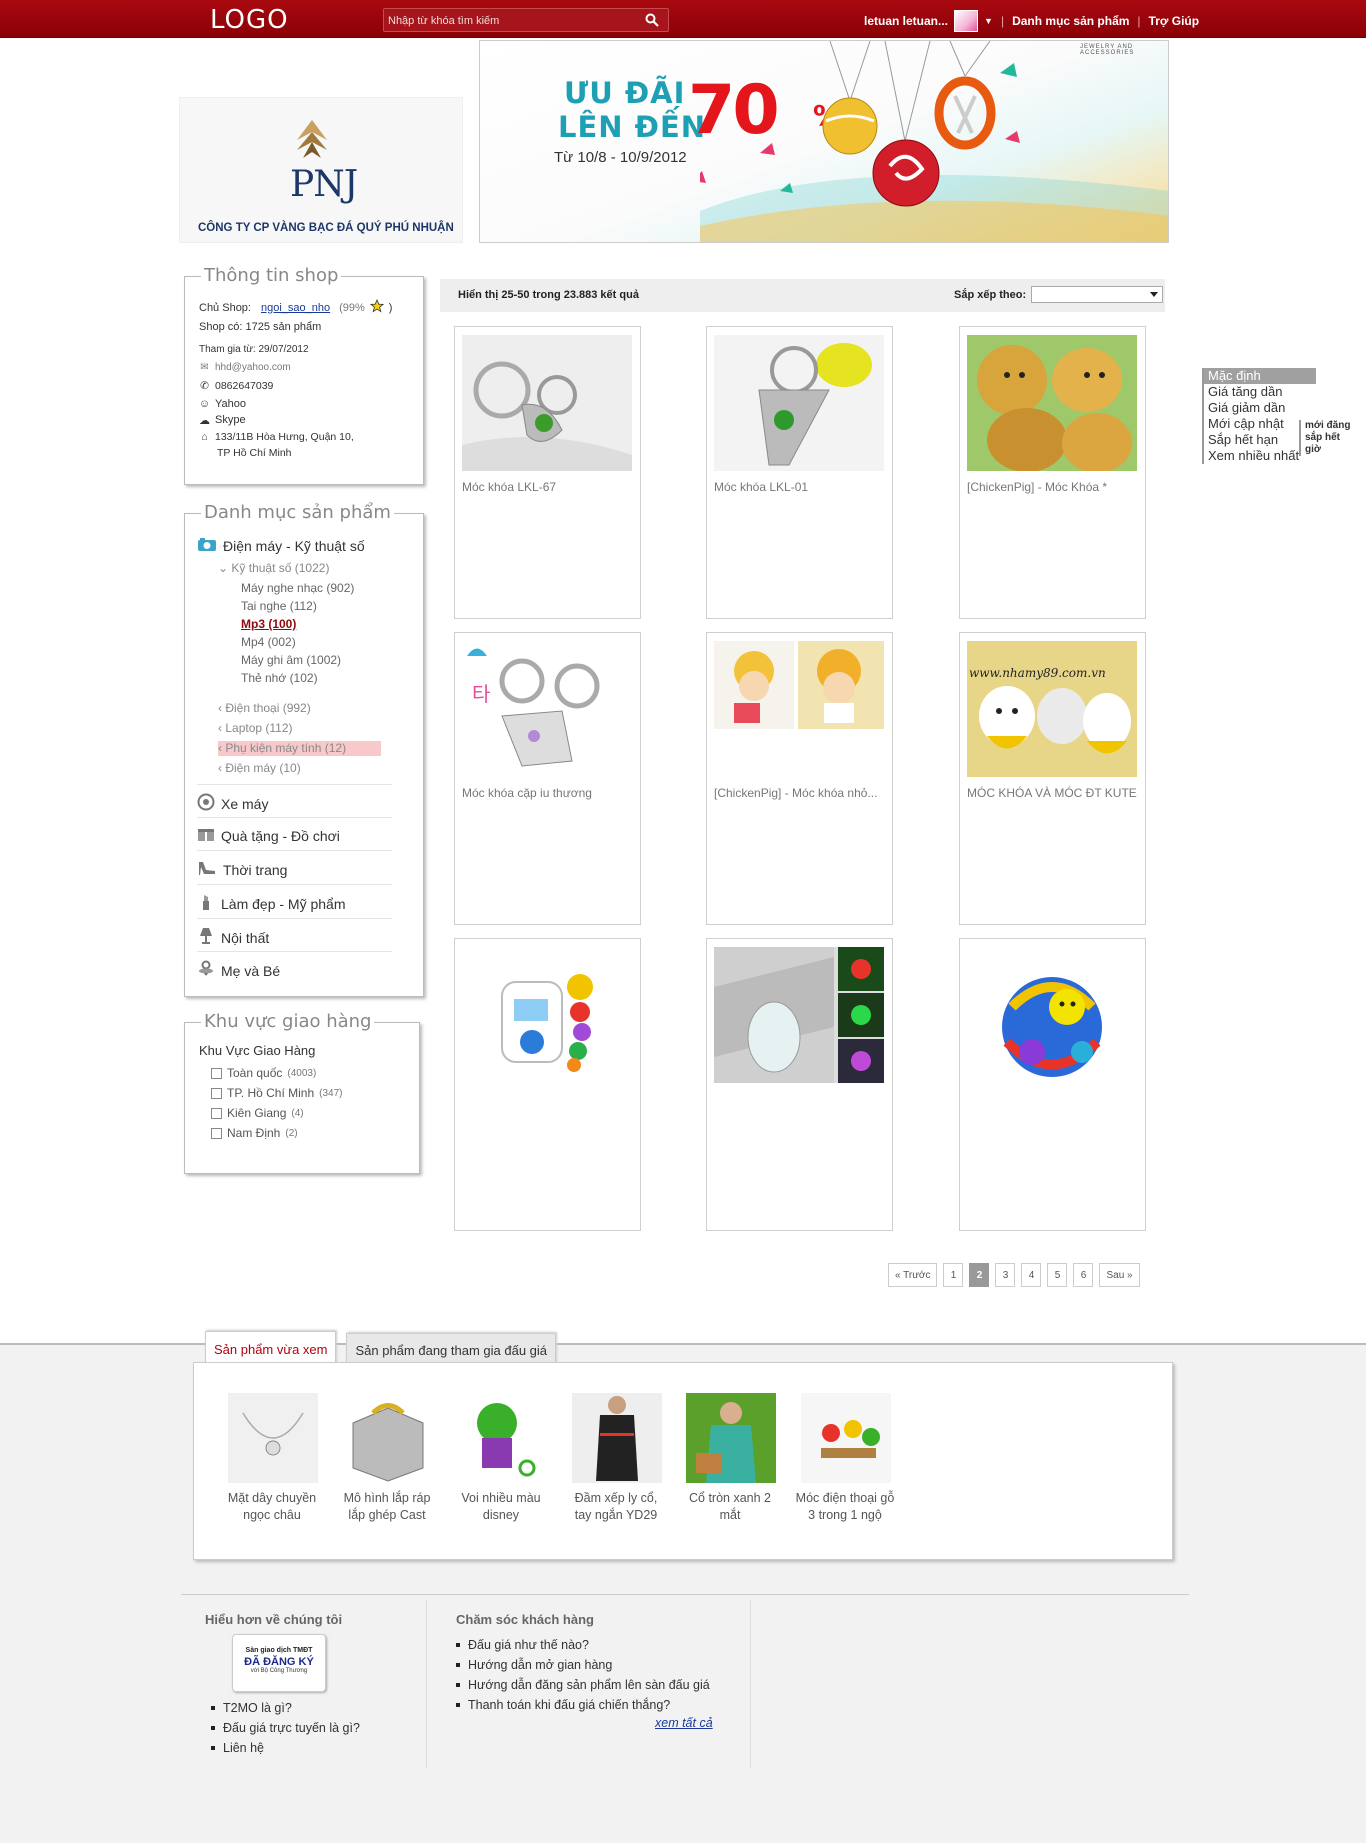 This screenshot has height=1843, width=1366. Describe the element at coordinates (268, 835) in the screenshot. I see `category-gifts: Quà tặng - Đồ chơi` at that location.